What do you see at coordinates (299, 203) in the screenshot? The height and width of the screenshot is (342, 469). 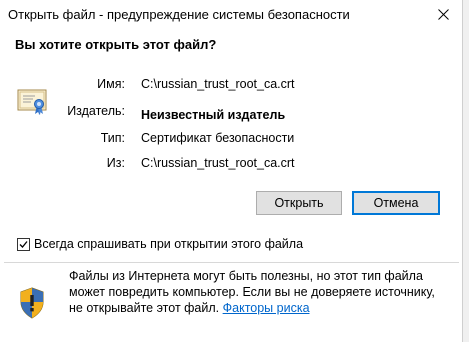 I see `open-button: Открыть` at bounding box center [299, 203].